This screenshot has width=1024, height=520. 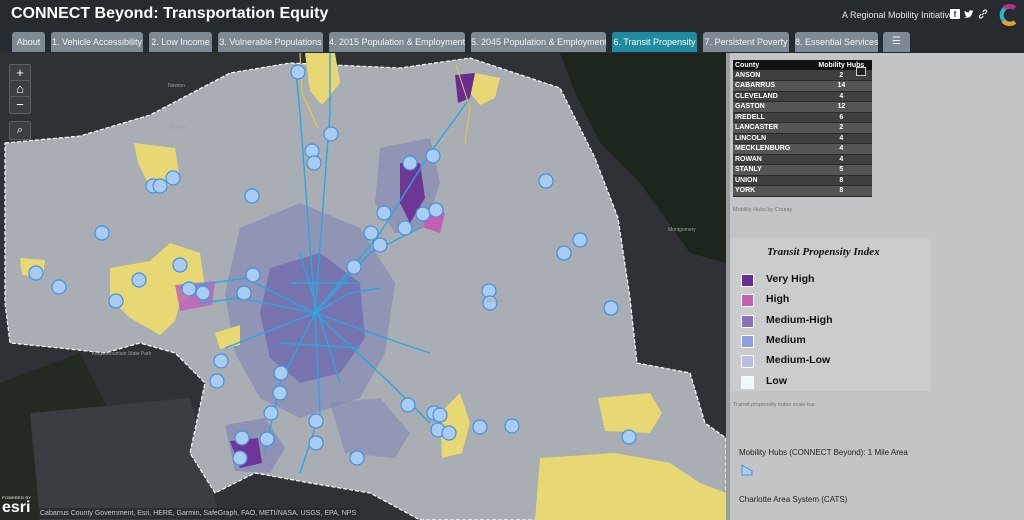 I want to click on app-subtitle: A Regional Mobility Initiative, so click(x=898, y=15).